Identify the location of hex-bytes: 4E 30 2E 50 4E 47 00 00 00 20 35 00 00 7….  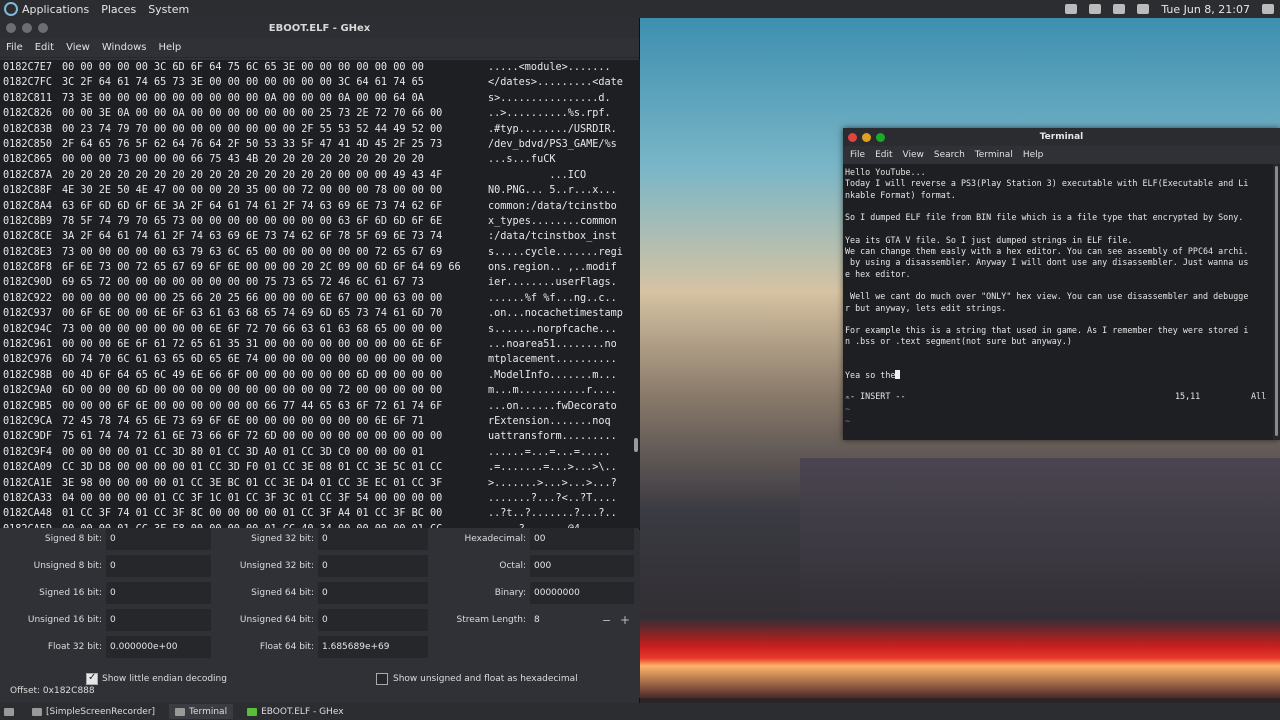
(272, 190).